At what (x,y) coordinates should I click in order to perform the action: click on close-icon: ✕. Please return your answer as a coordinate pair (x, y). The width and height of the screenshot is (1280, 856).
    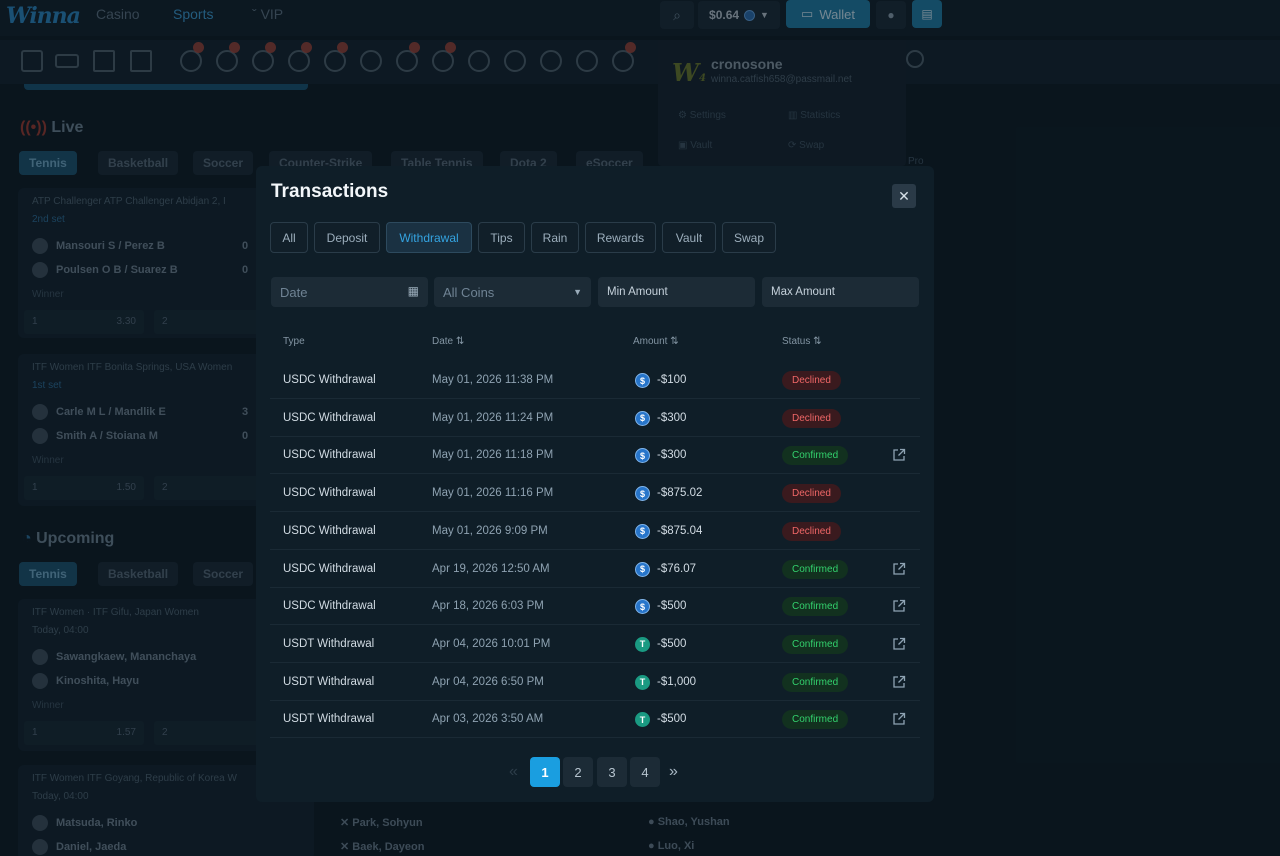
    Looking at the image, I should click on (904, 195).